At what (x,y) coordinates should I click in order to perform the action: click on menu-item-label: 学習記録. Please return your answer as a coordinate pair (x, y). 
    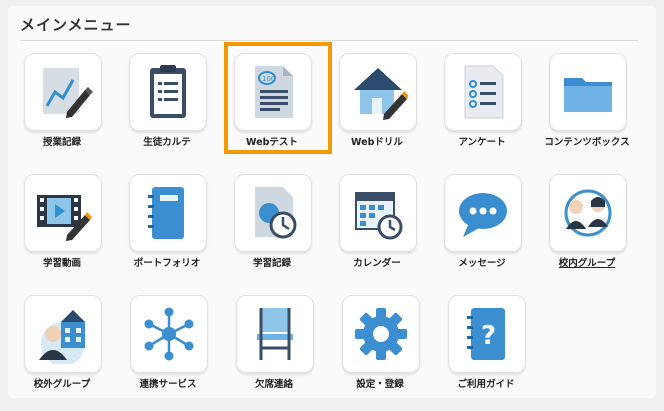
    Looking at the image, I should click on (271, 263).